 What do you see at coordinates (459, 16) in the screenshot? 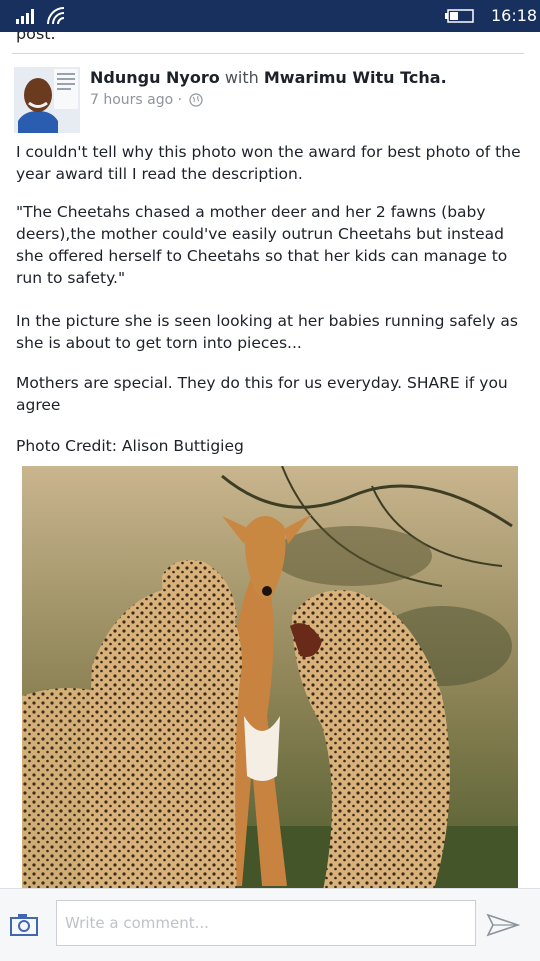
I see `battery-icon` at bounding box center [459, 16].